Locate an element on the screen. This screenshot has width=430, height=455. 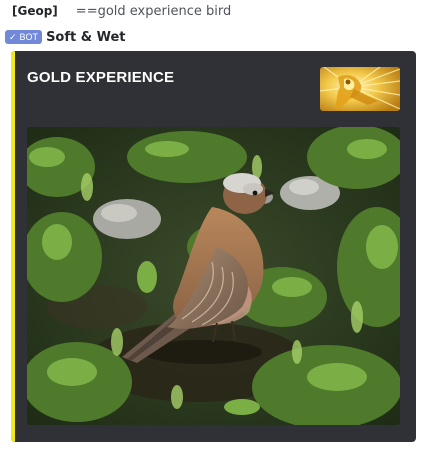
user-message: [Geop] ==gold experience bird is located at coordinates (121, 11).